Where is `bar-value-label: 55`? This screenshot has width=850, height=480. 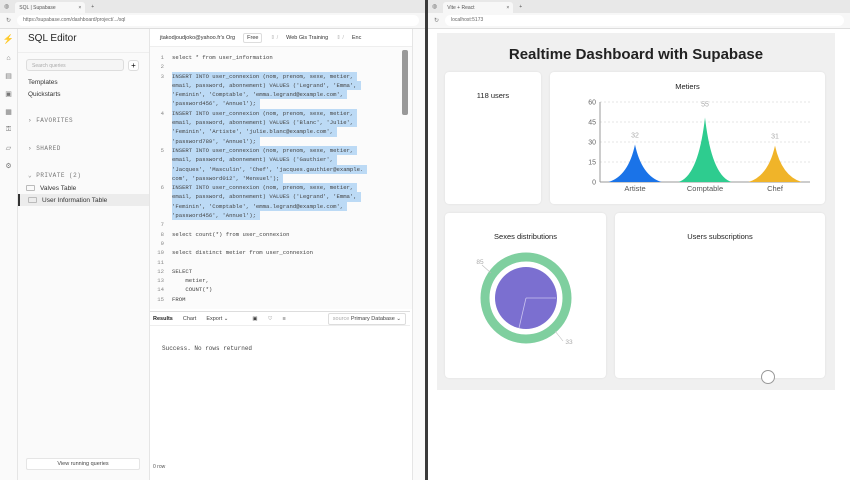
bar-value-label: 55 is located at coordinates (705, 105).